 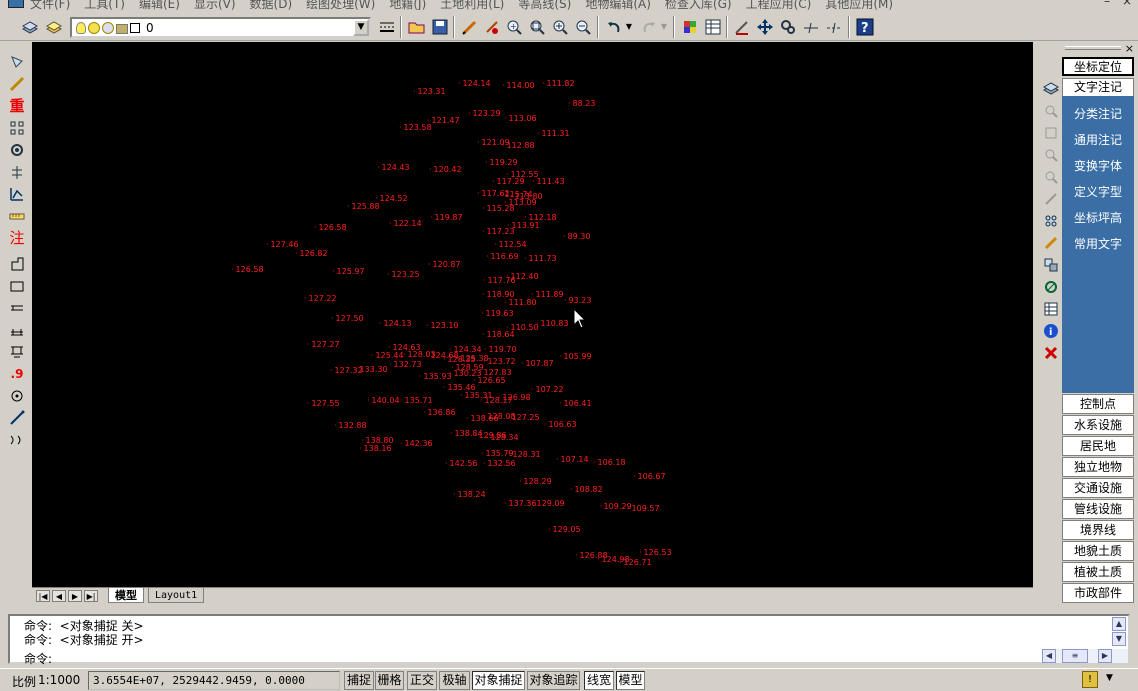 What do you see at coordinates (1051, 133) in the screenshot?
I see `select-dim-icon` at bounding box center [1051, 133].